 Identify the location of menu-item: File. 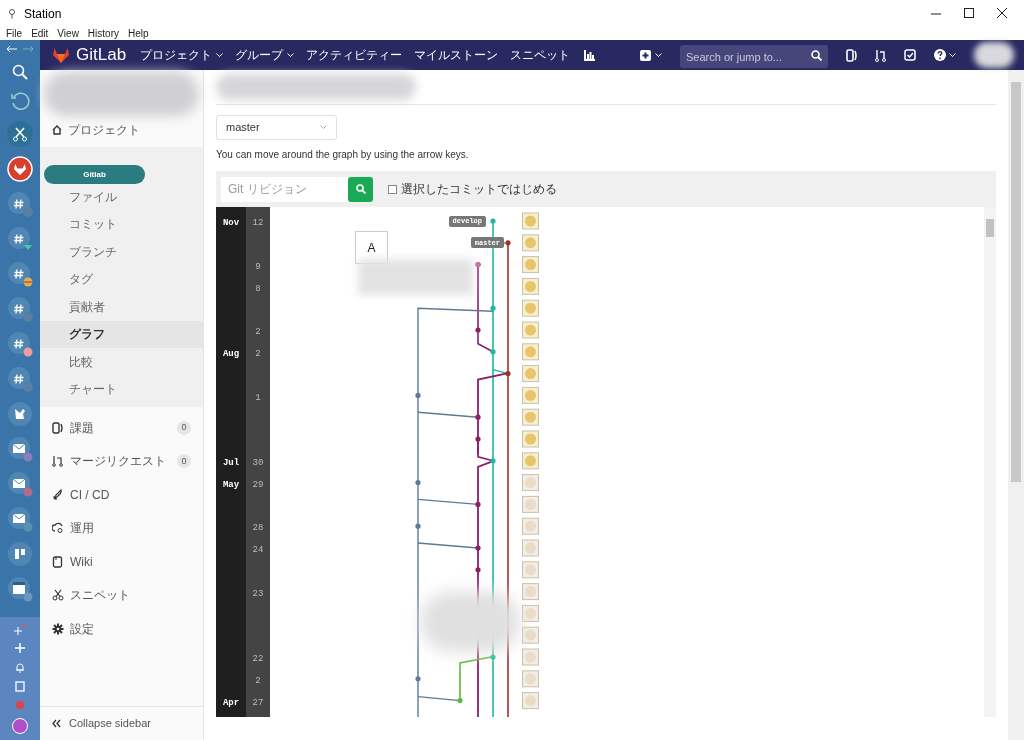
(14, 33).